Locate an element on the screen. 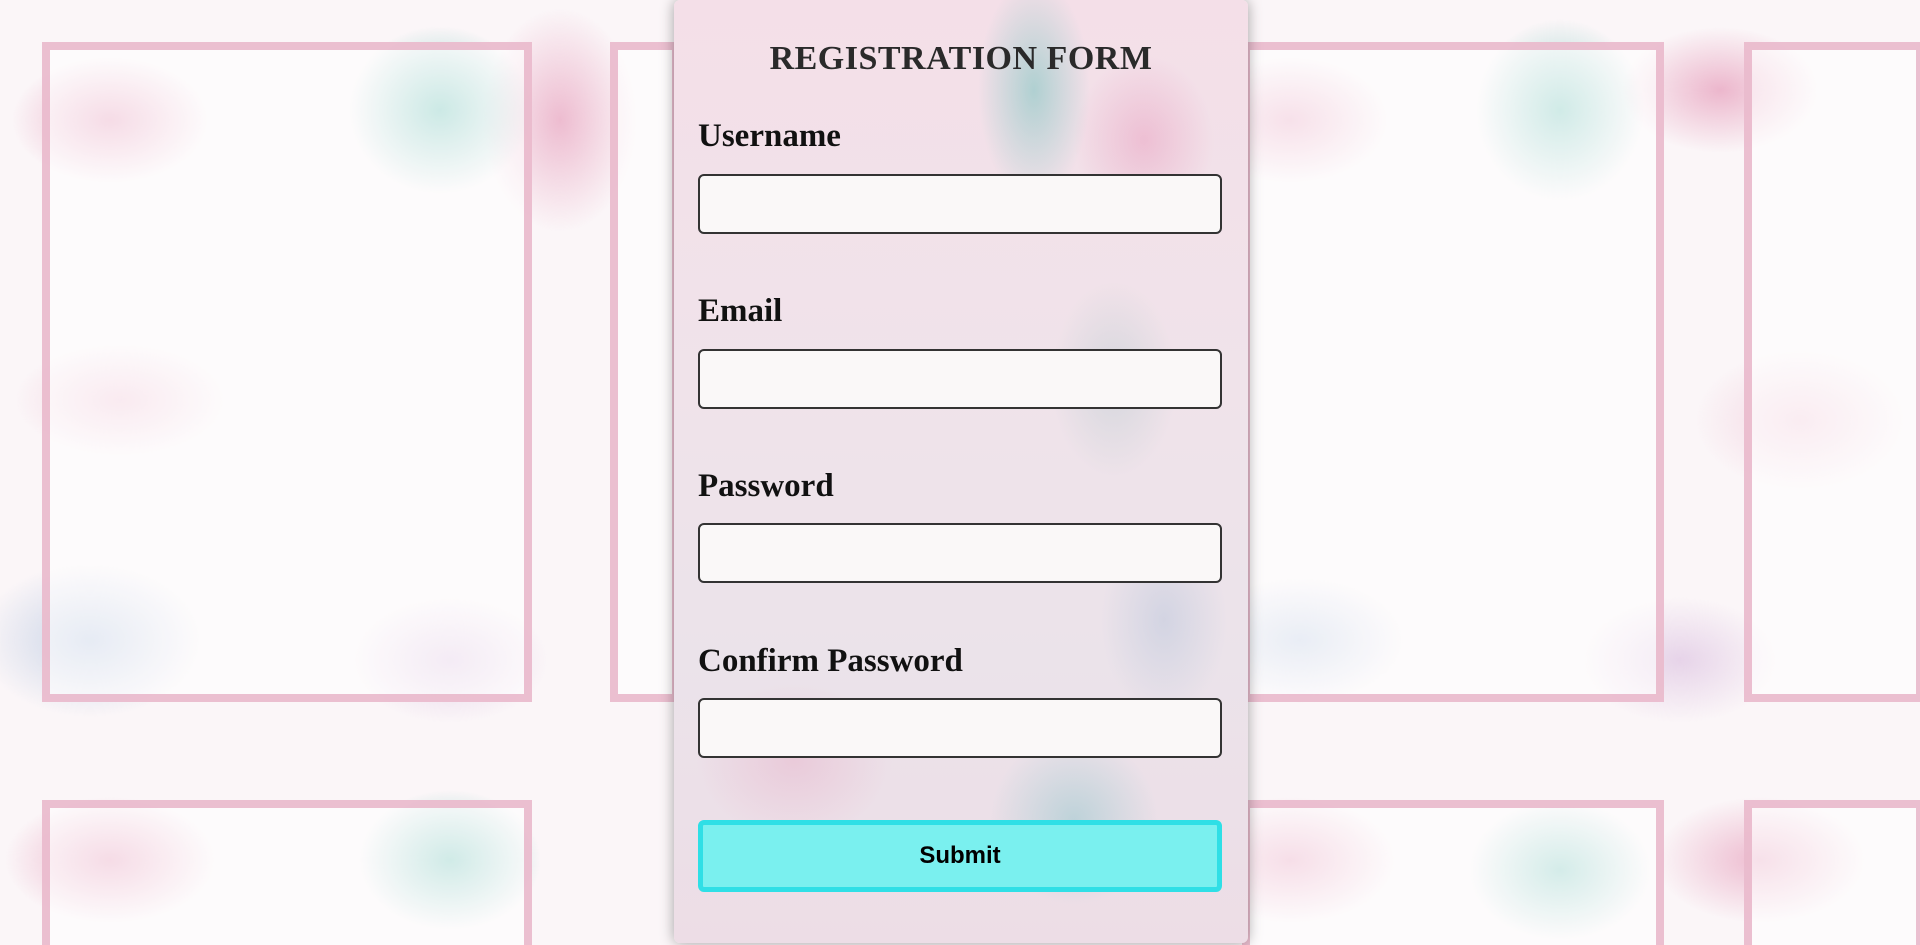  password-label: Password is located at coordinates (766, 486).